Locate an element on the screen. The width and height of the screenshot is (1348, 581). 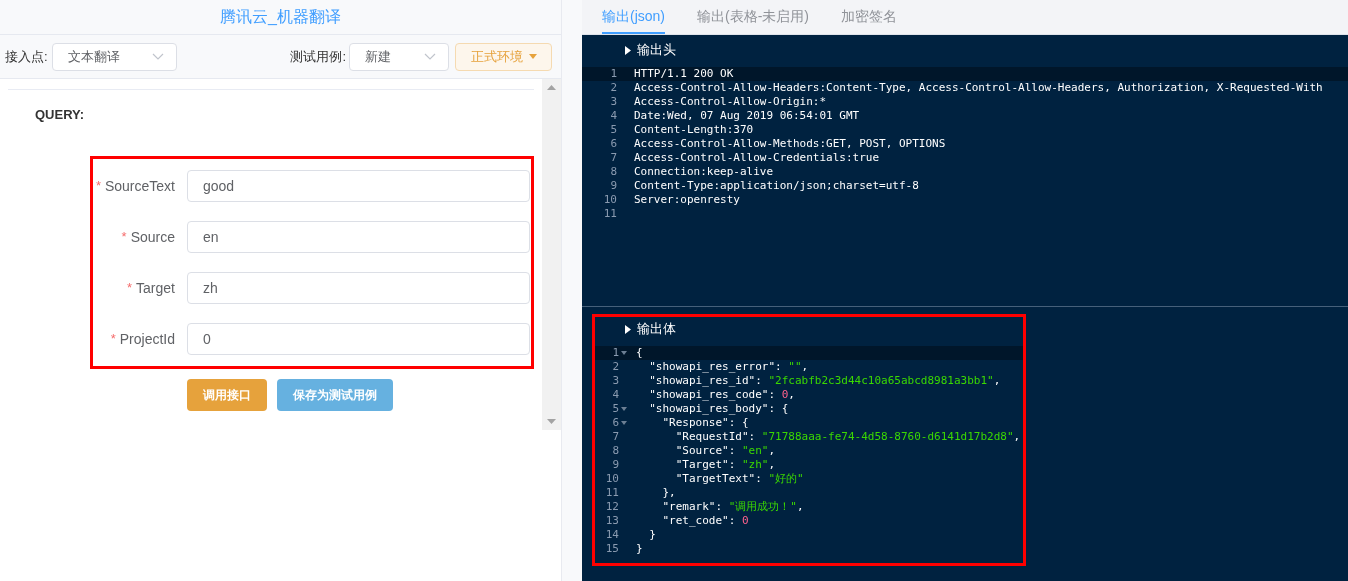
test-case-select: 新建 is located at coordinates (399, 56).